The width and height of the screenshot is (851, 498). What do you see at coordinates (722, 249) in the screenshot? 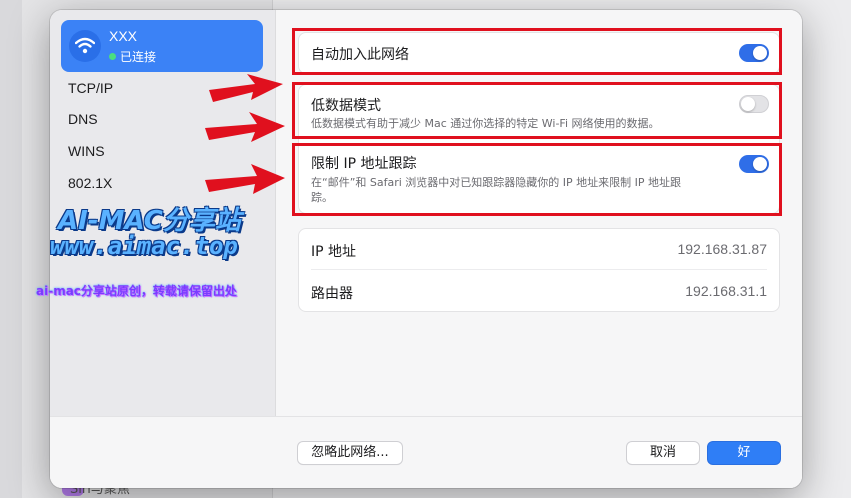
I see `ip-address-value: 192.168.31.87` at bounding box center [722, 249].